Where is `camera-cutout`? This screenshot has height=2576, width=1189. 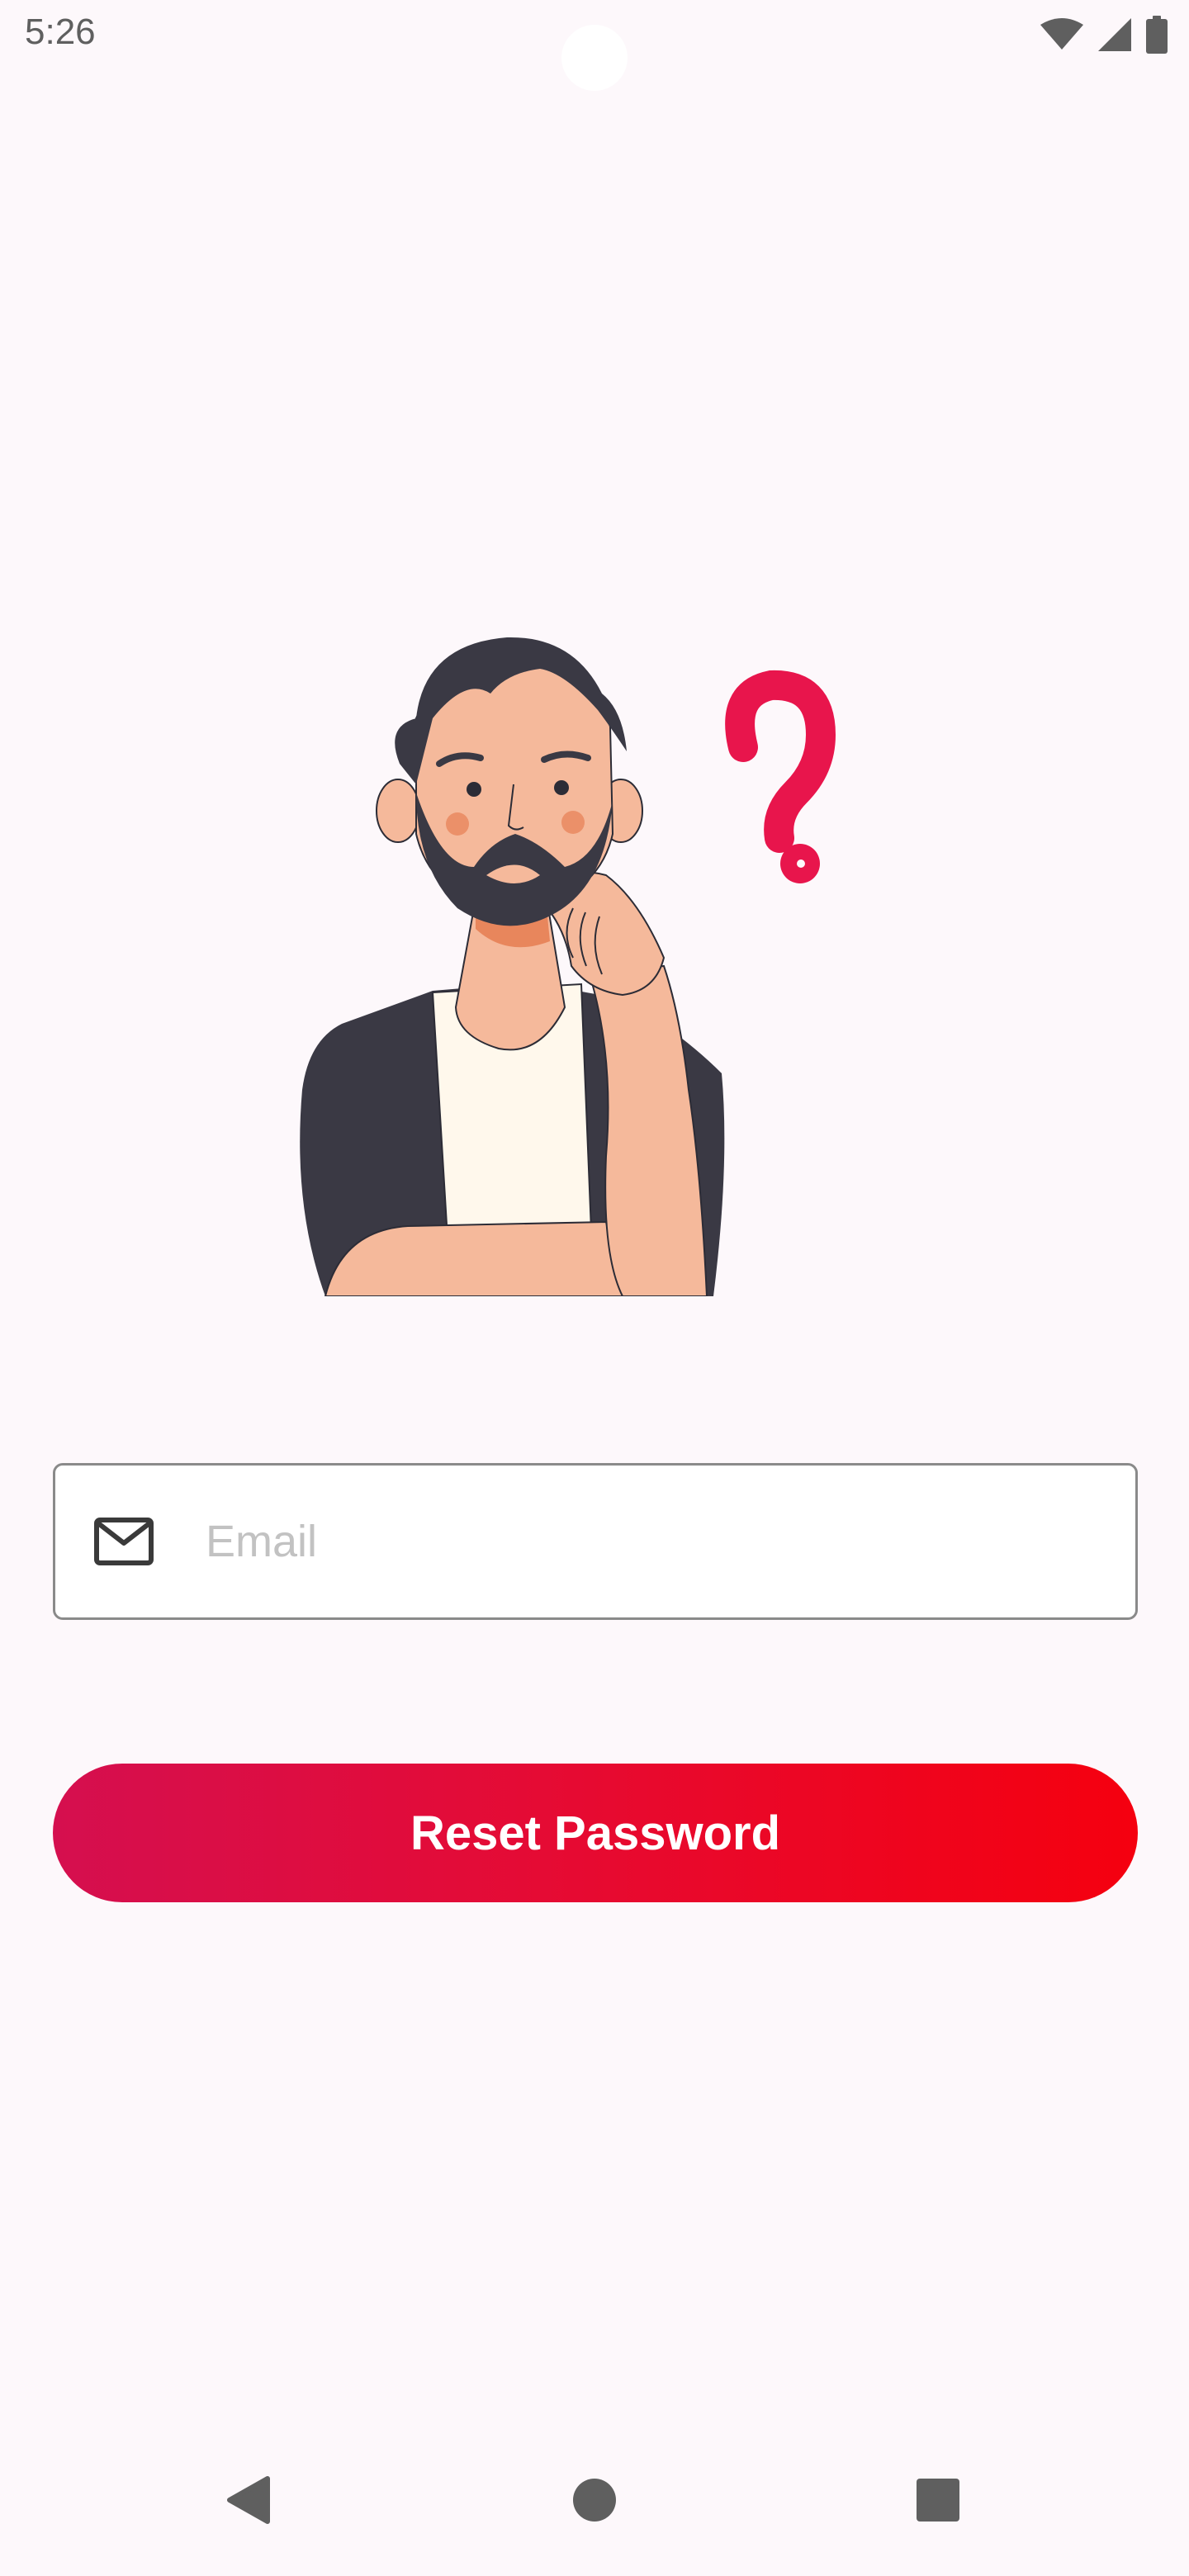
camera-cutout is located at coordinates (594, 58).